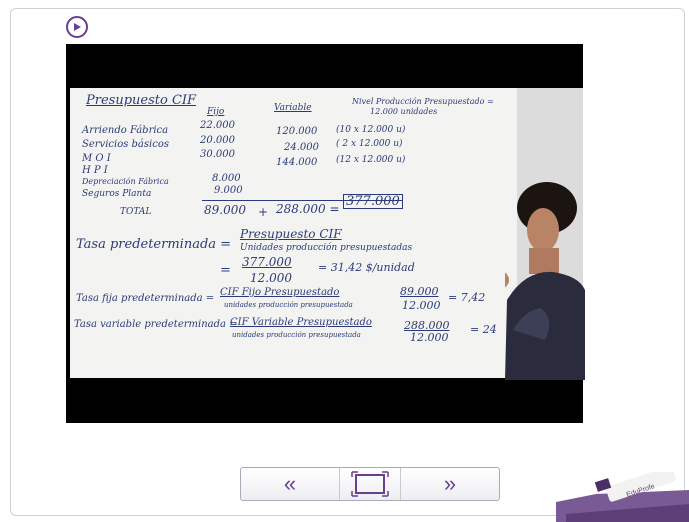 The height and width of the screenshot is (522, 689). What do you see at coordinates (217, 140) in the screenshot?
I see `wb-row-fijo: 20.000` at bounding box center [217, 140].